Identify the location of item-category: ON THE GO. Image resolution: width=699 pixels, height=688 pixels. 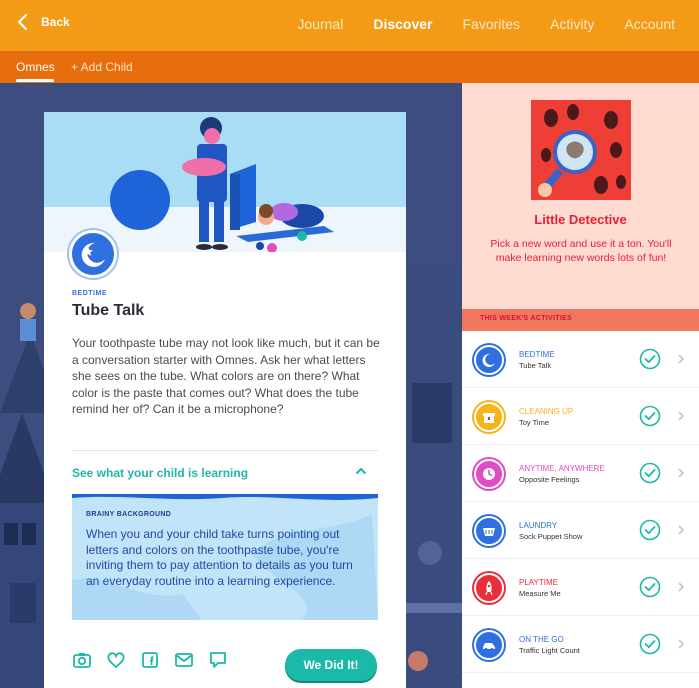
(541, 639).